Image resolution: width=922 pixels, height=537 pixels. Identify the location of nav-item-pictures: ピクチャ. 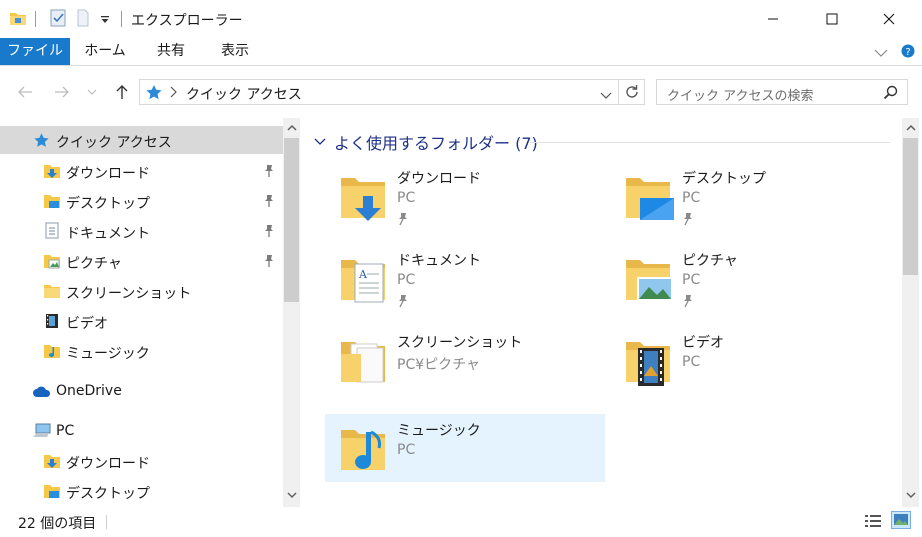
(141, 261).